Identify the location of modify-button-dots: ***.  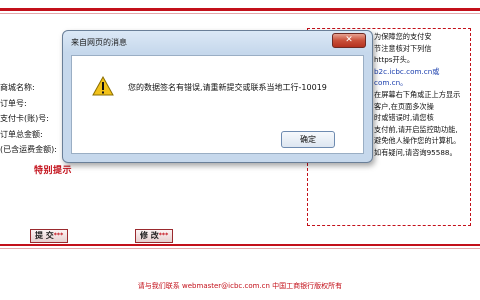
(163, 235).